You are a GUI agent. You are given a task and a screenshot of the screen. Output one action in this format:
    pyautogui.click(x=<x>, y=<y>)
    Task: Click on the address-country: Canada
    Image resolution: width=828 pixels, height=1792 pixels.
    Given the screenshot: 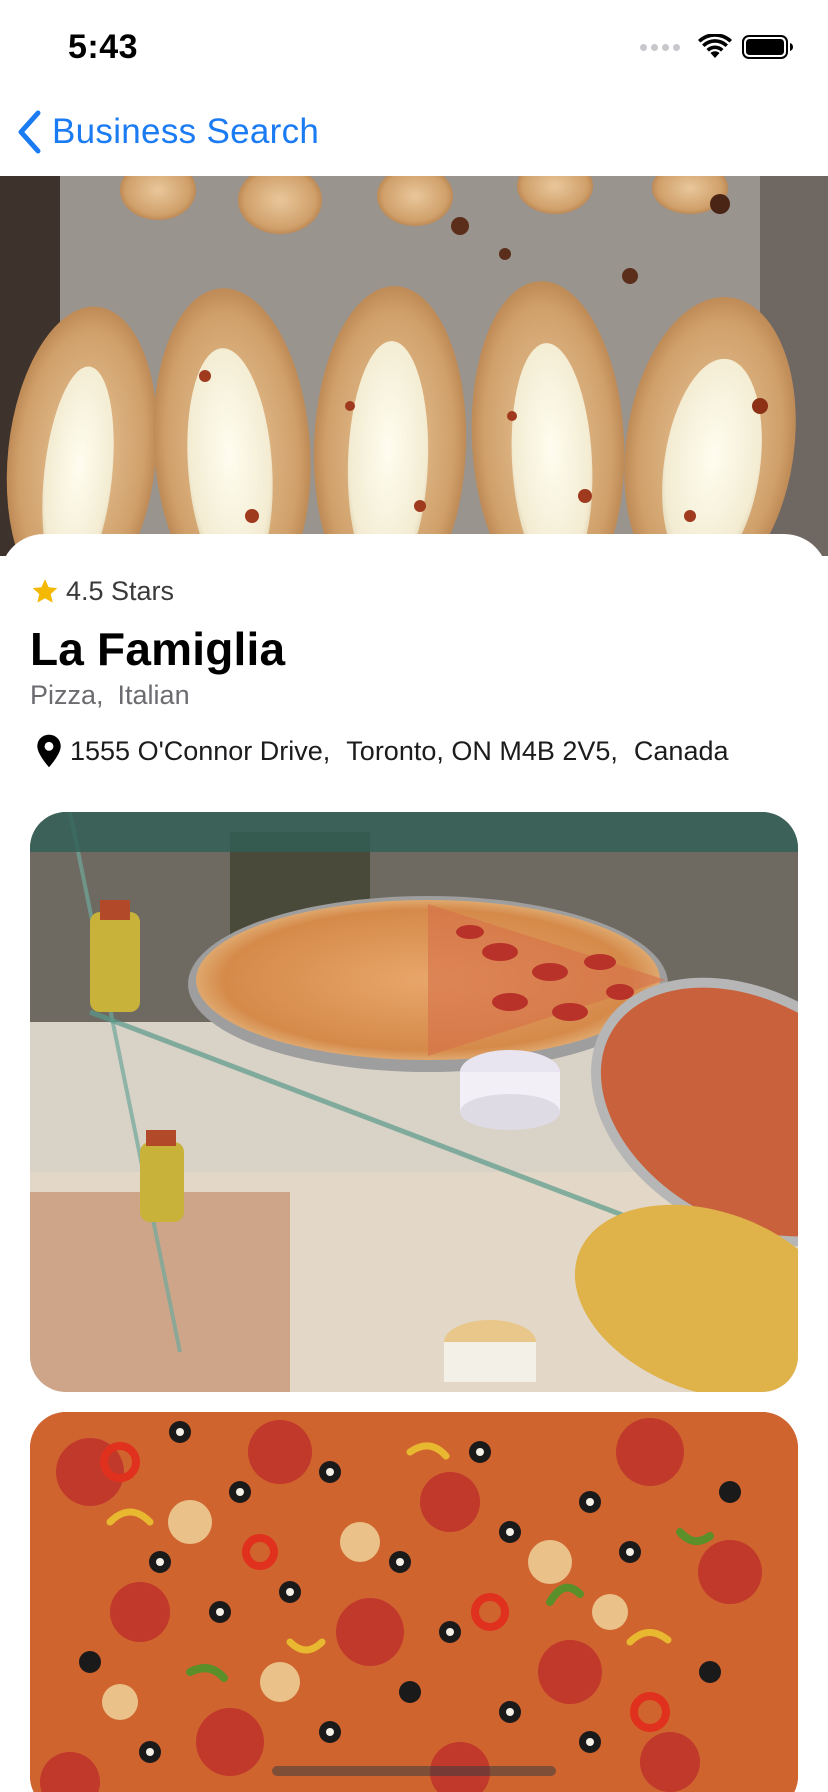 What is the action you would take?
    pyautogui.click(x=681, y=750)
    